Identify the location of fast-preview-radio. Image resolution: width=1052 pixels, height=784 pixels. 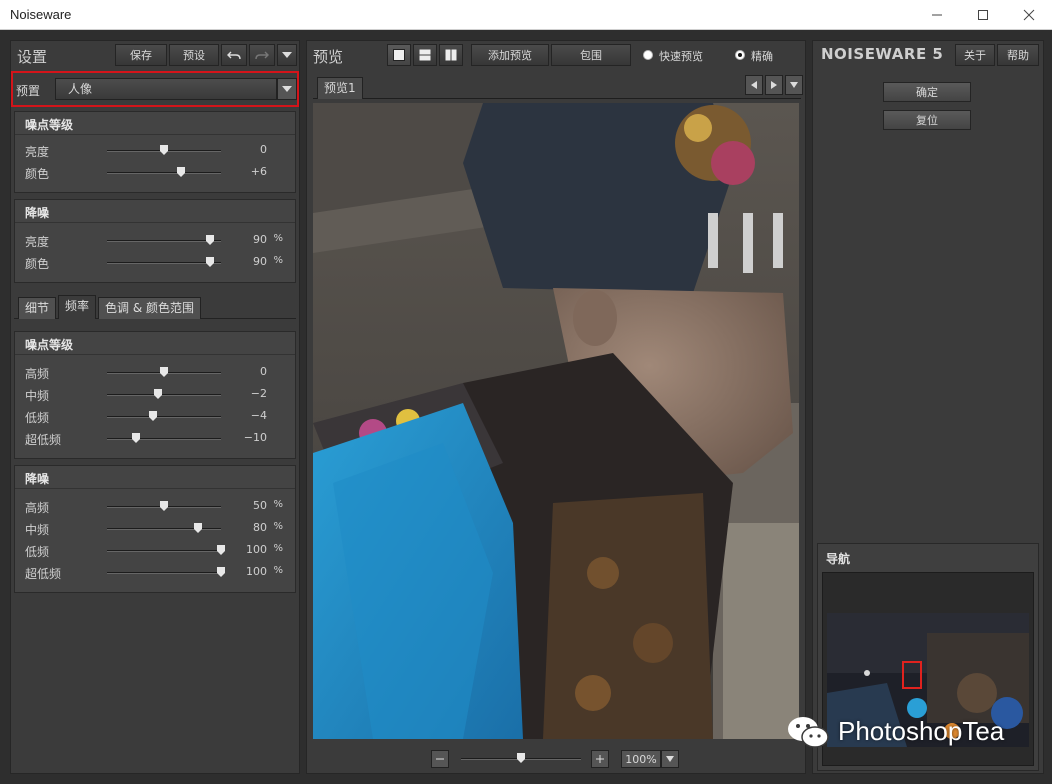
(648, 55).